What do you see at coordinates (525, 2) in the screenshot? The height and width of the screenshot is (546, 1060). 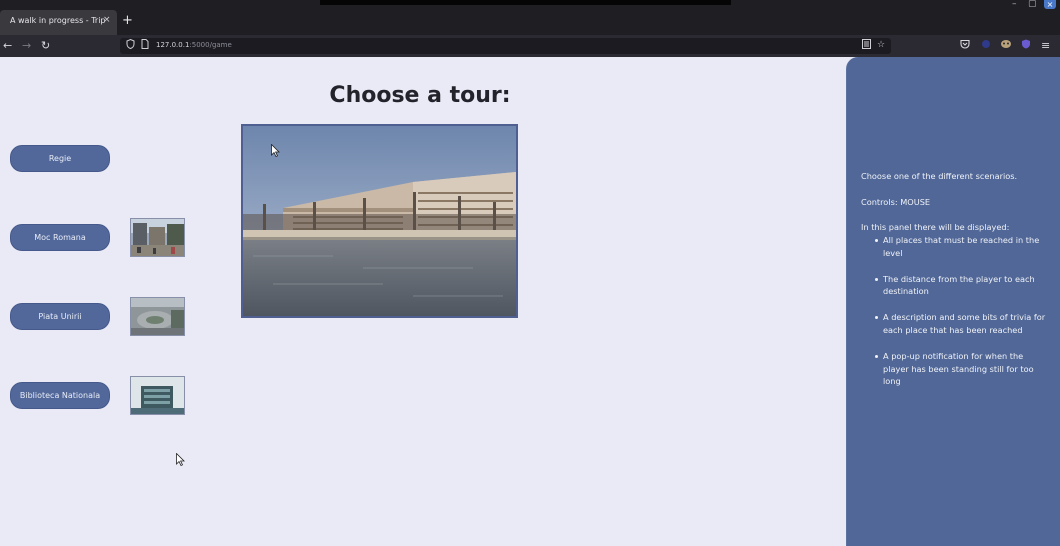 I see `top-strip` at bounding box center [525, 2].